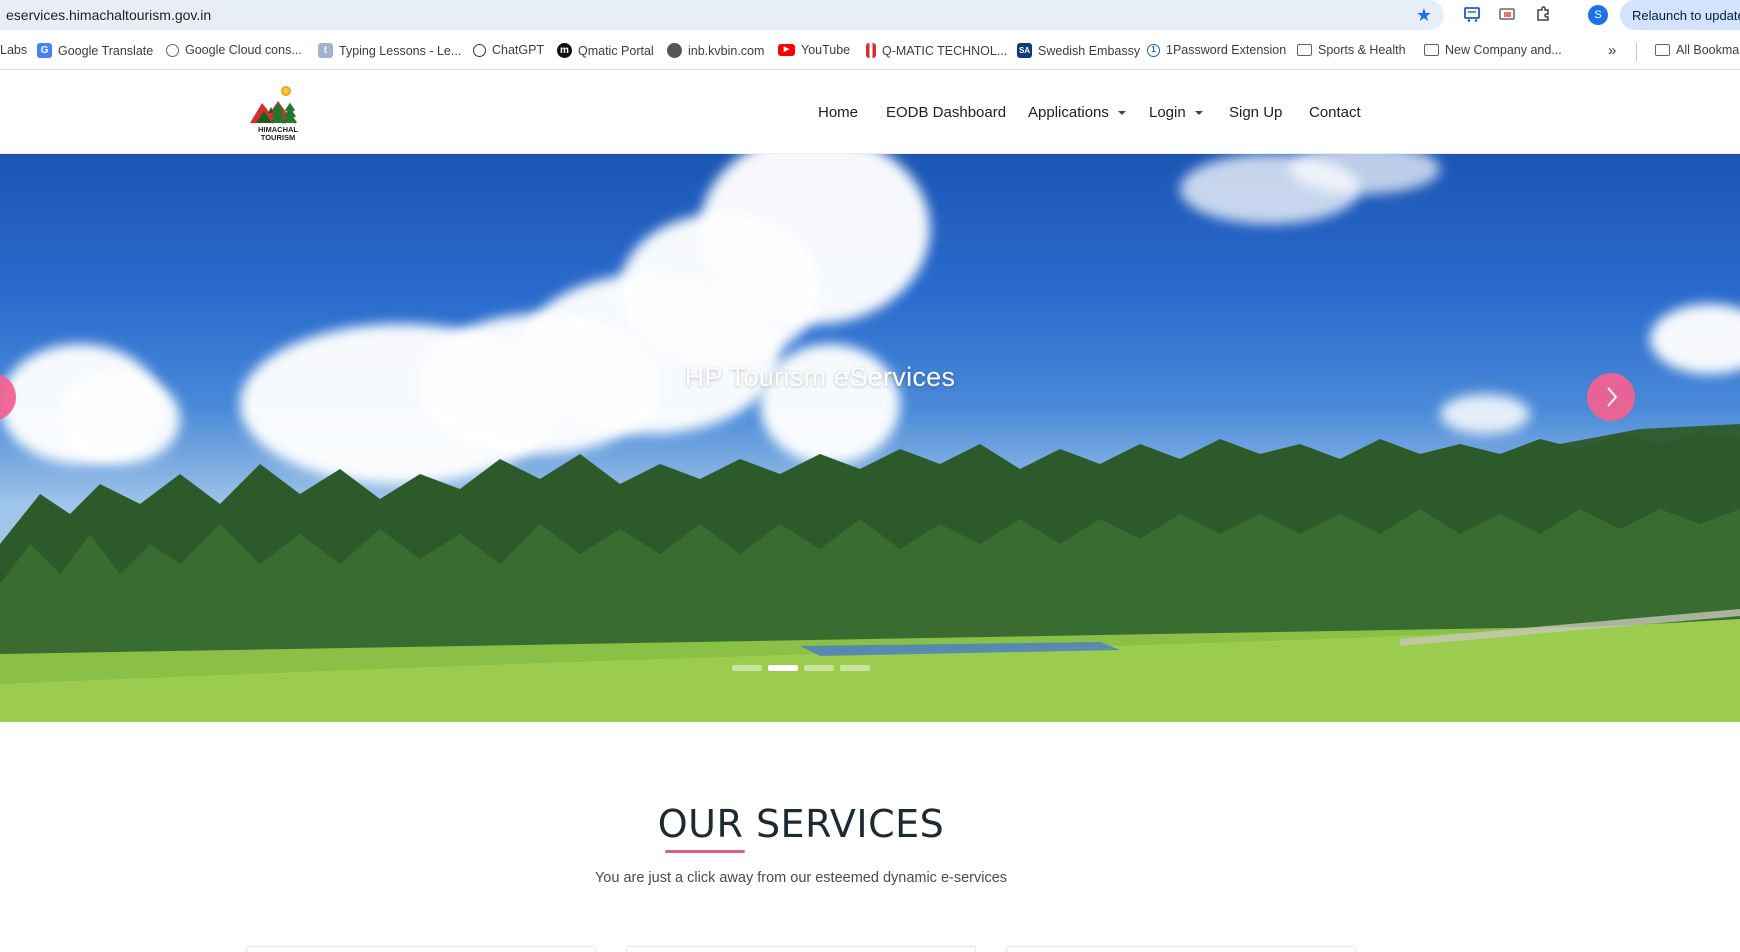 The width and height of the screenshot is (1740, 952). I want to click on nav-contact: Contact, so click(1335, 112).